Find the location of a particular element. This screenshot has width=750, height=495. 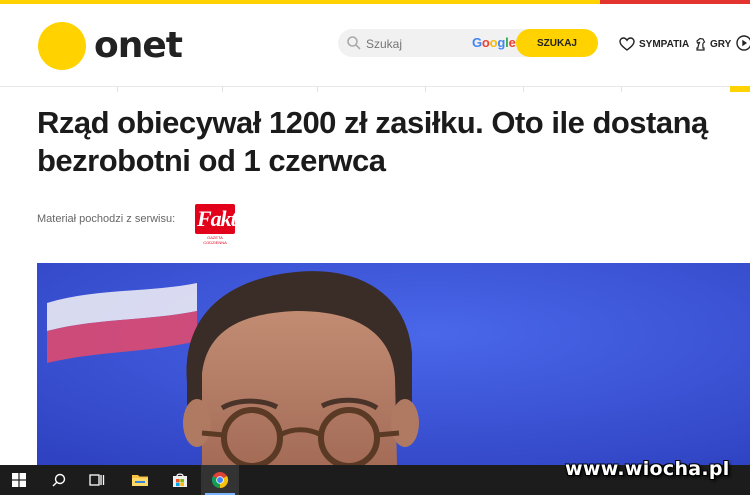

logo-dot-icon is located at coordinates (62, 46).